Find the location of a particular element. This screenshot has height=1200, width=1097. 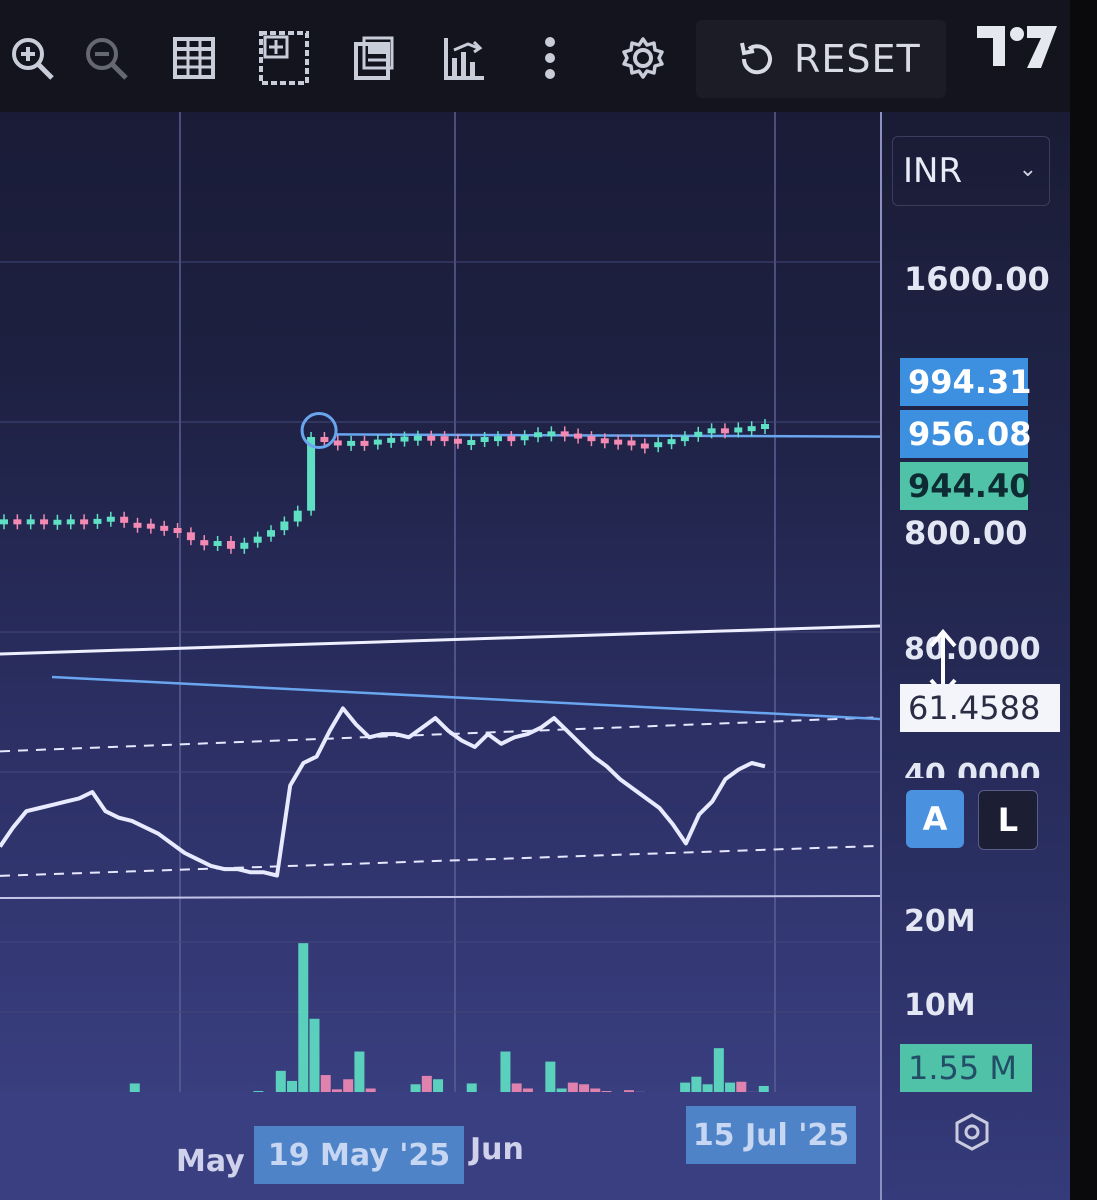

log-scale-button: L is located at coordinates (1008, 820).